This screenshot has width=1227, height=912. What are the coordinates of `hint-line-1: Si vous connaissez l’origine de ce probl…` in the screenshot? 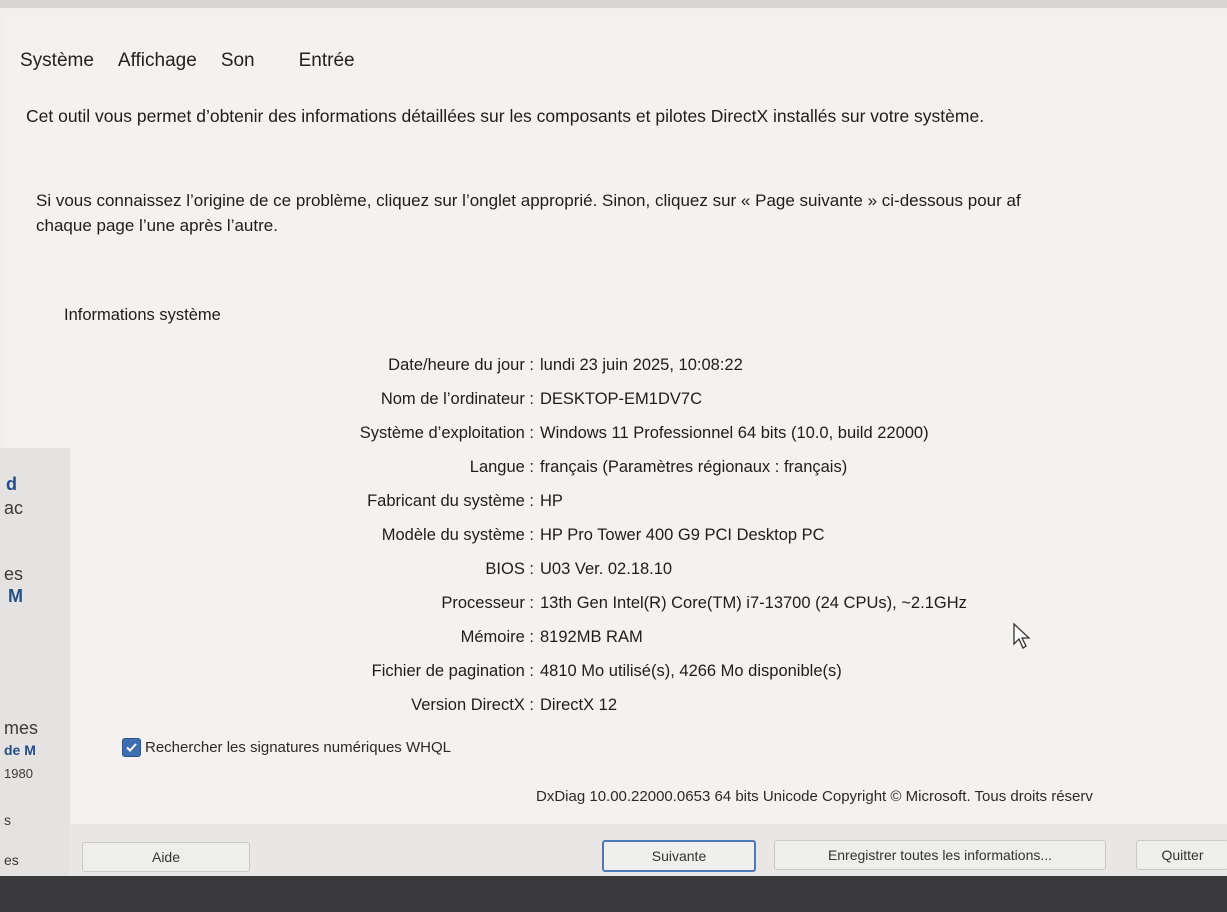 It's located at (528, 200).